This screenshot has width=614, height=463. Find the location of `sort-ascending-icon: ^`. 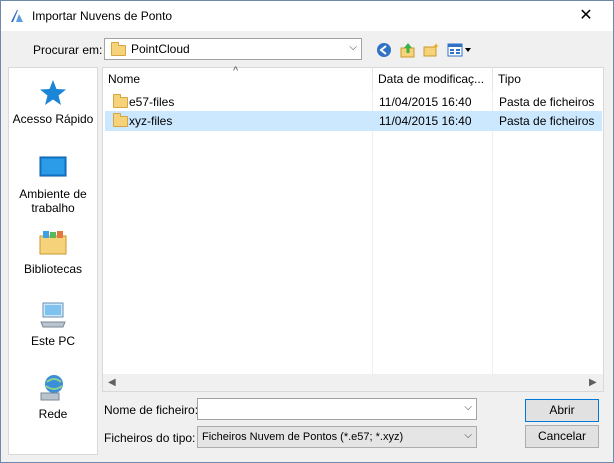

sort-ascending-icon: ^ is located at coordinates (236, 71).